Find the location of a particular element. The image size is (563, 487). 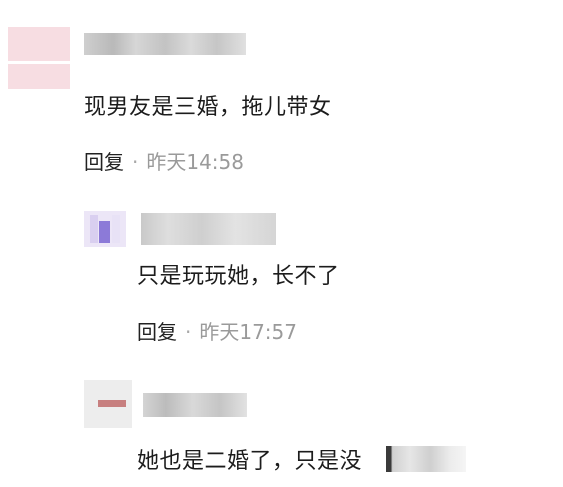

comment-text: 她也是二婚了，只是没 is located at coordinates (250, 461).